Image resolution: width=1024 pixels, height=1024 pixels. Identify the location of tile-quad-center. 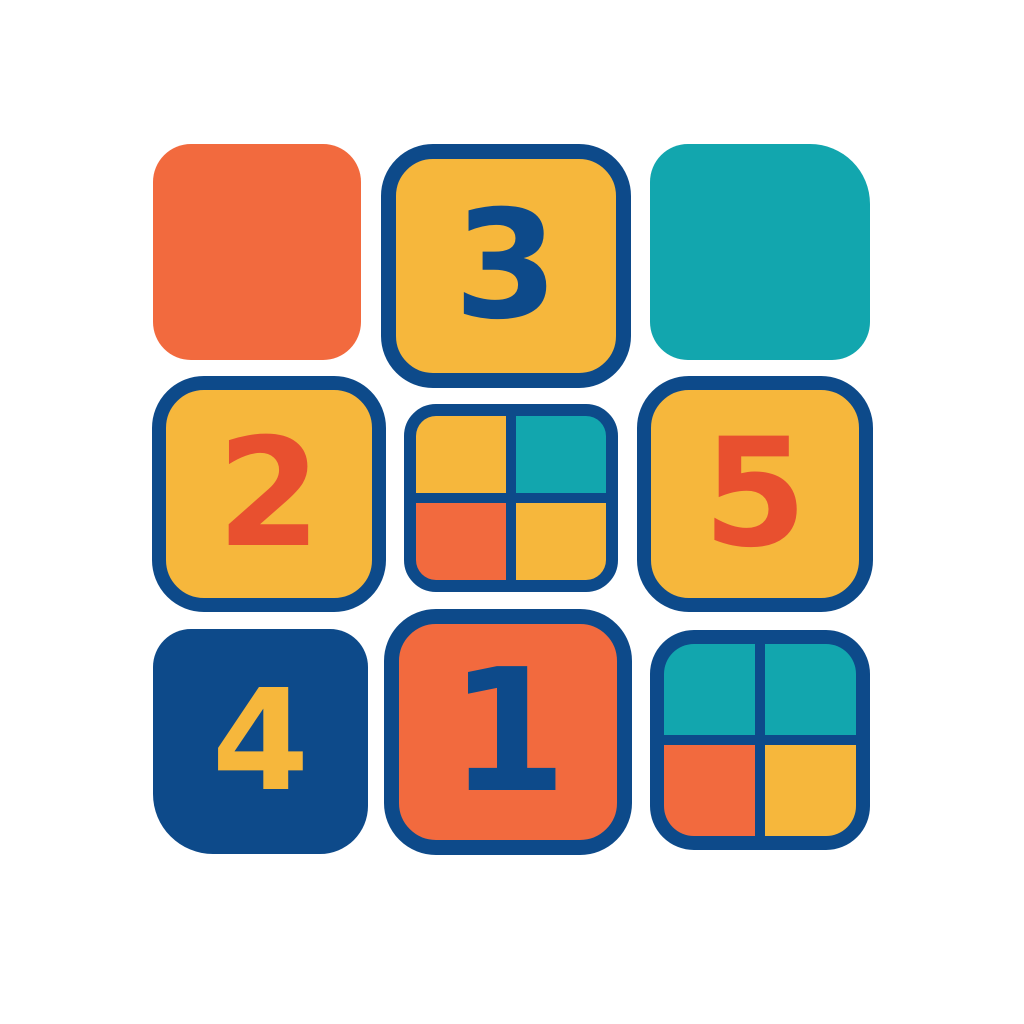
(511, 498).